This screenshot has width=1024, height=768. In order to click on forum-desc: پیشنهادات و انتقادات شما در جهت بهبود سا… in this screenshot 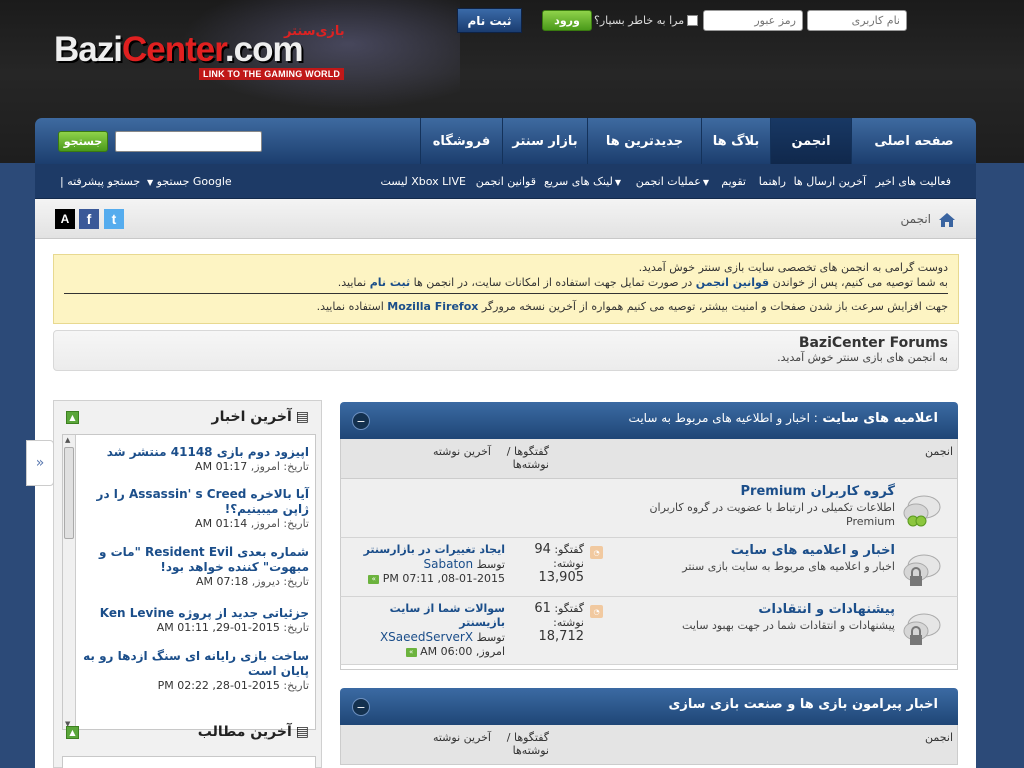, I will do `click(788, 625)`.